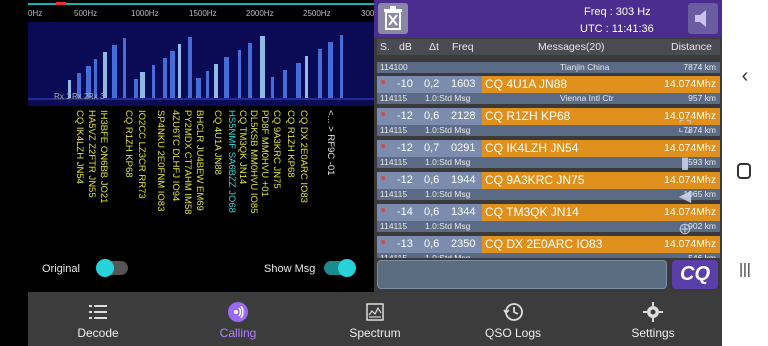  Describe the element at coordinates (96, 96) in the screenshot. I see `rx-marker: Rx 3` at that location.